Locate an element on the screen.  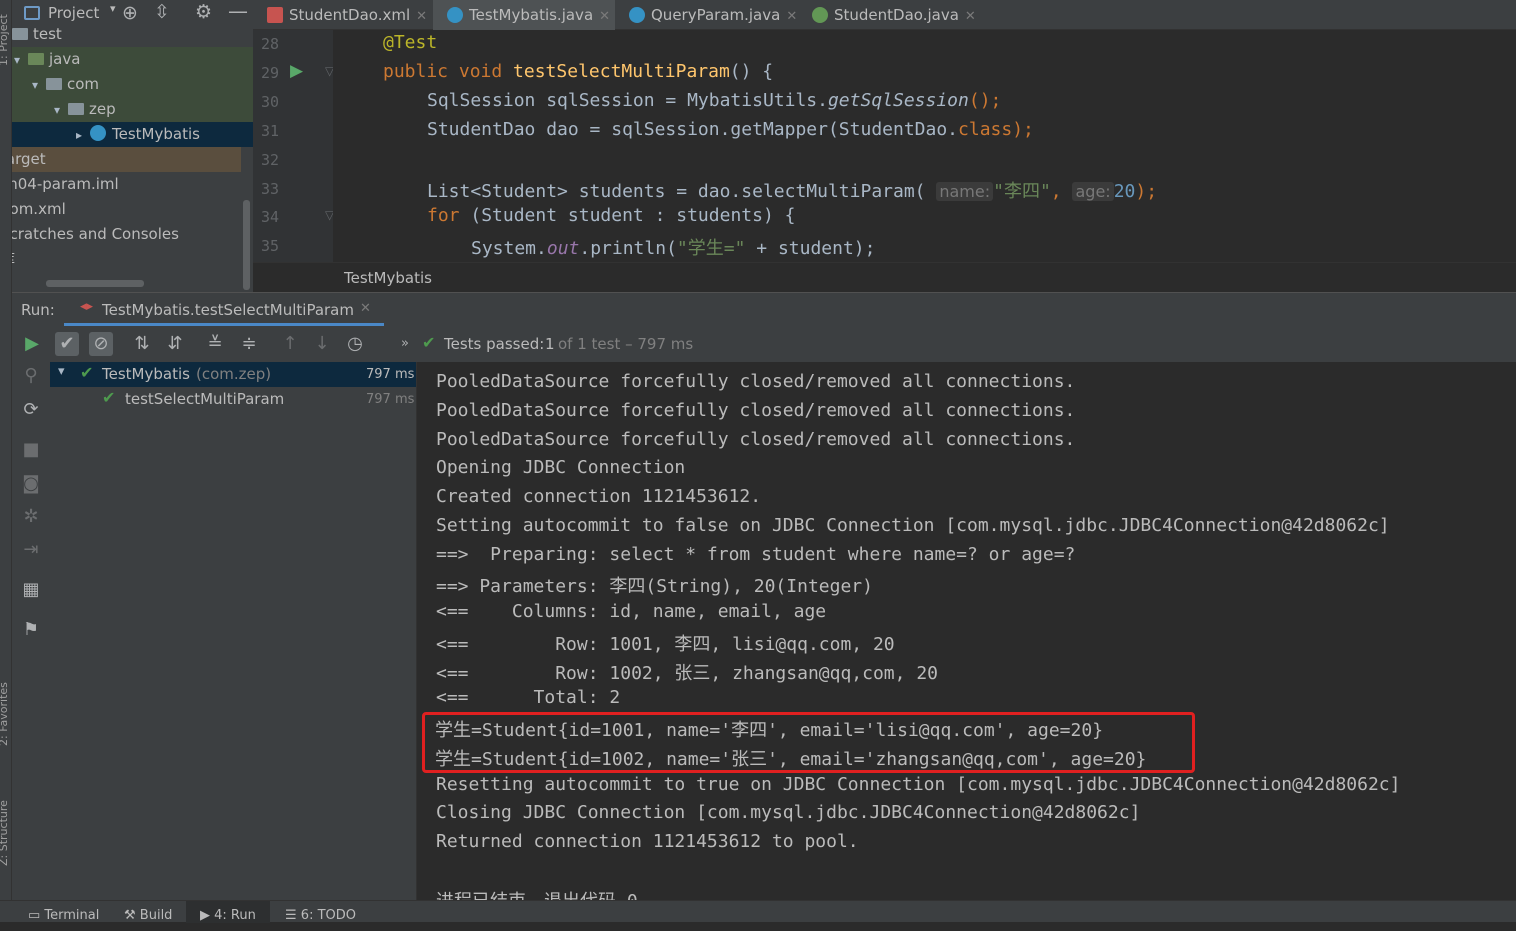
hide-panel-icon: — is located at coordinates (238, 11).